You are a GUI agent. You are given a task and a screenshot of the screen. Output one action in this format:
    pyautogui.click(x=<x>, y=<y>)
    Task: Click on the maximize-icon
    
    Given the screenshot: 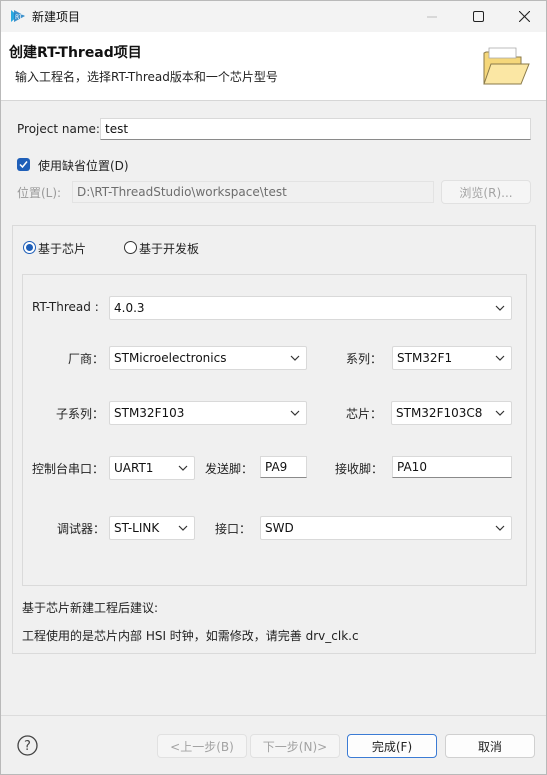 What is the action you would take?
    pyautogui.click(x=478, y=16)
    